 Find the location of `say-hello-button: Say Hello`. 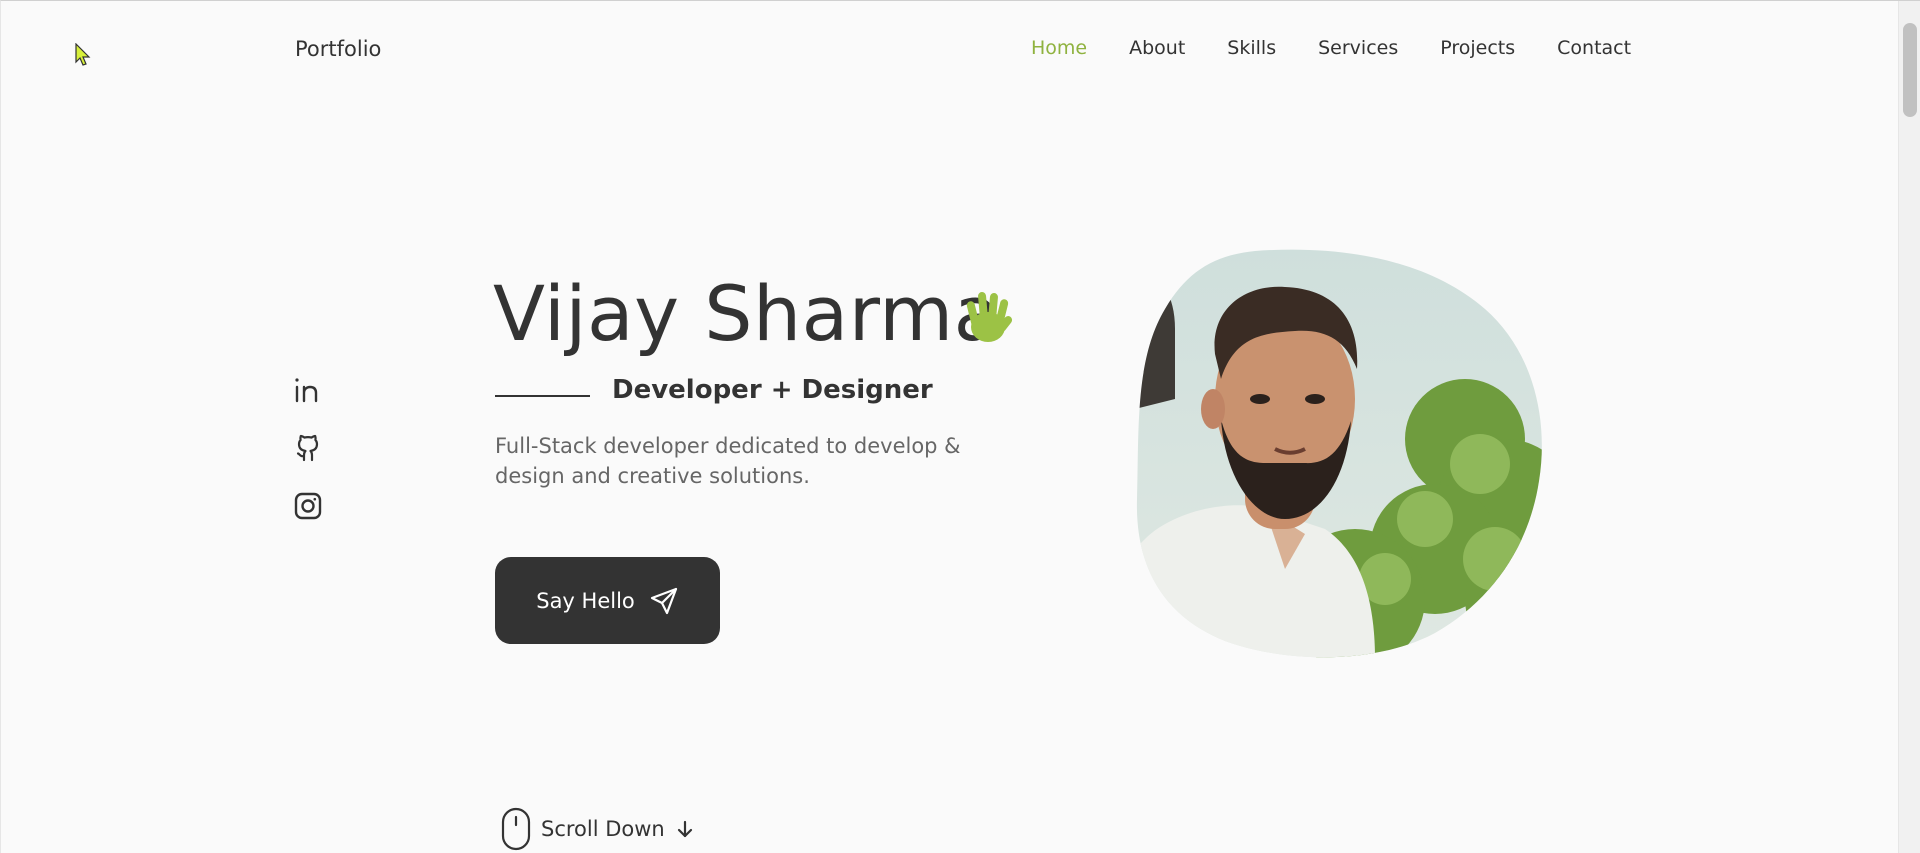

say-hello-button: Say Hello is located at coordinates (607, 600).